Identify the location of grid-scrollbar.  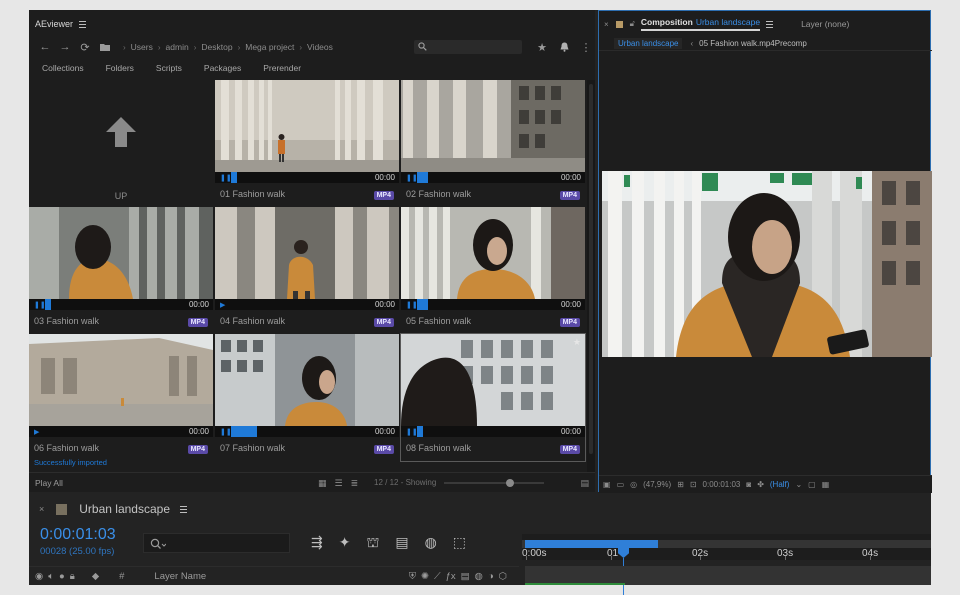
(591, 276).